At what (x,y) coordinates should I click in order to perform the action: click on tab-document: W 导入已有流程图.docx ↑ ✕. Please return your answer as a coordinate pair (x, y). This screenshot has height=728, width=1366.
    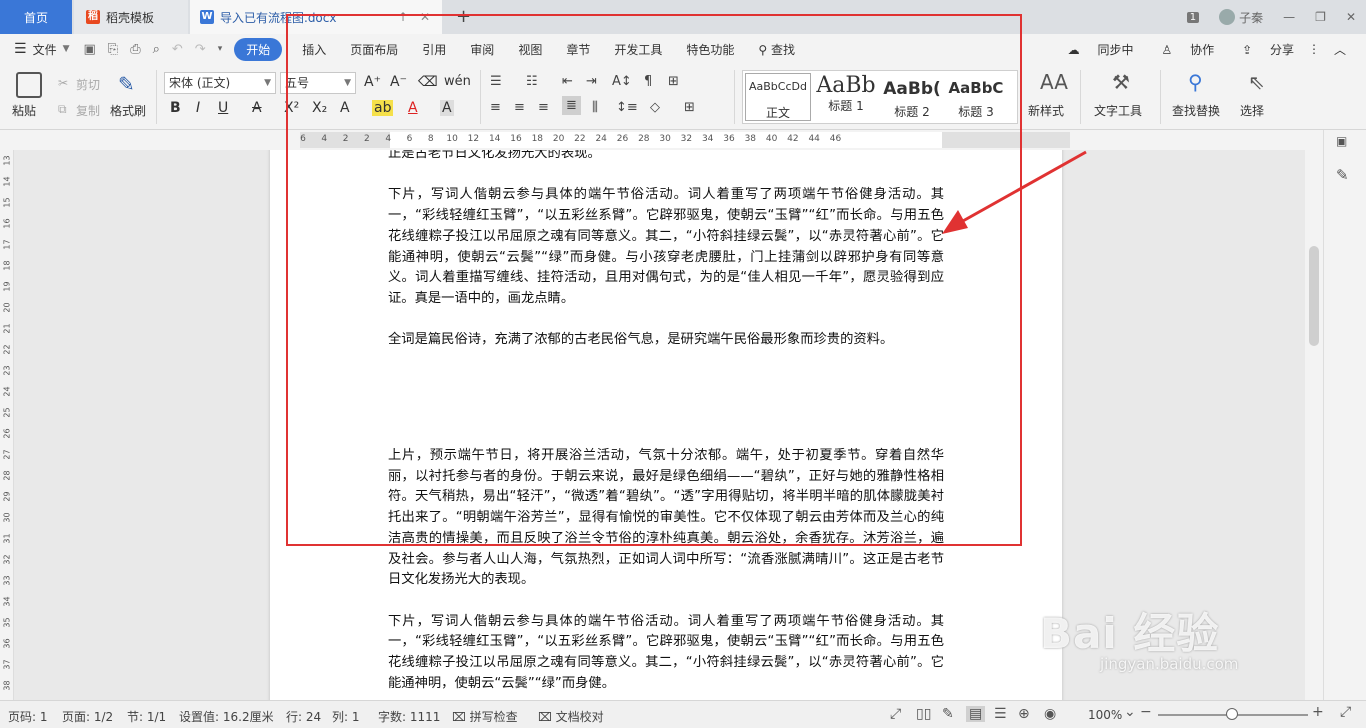
    Looking at the image, I should click on (316, 17).